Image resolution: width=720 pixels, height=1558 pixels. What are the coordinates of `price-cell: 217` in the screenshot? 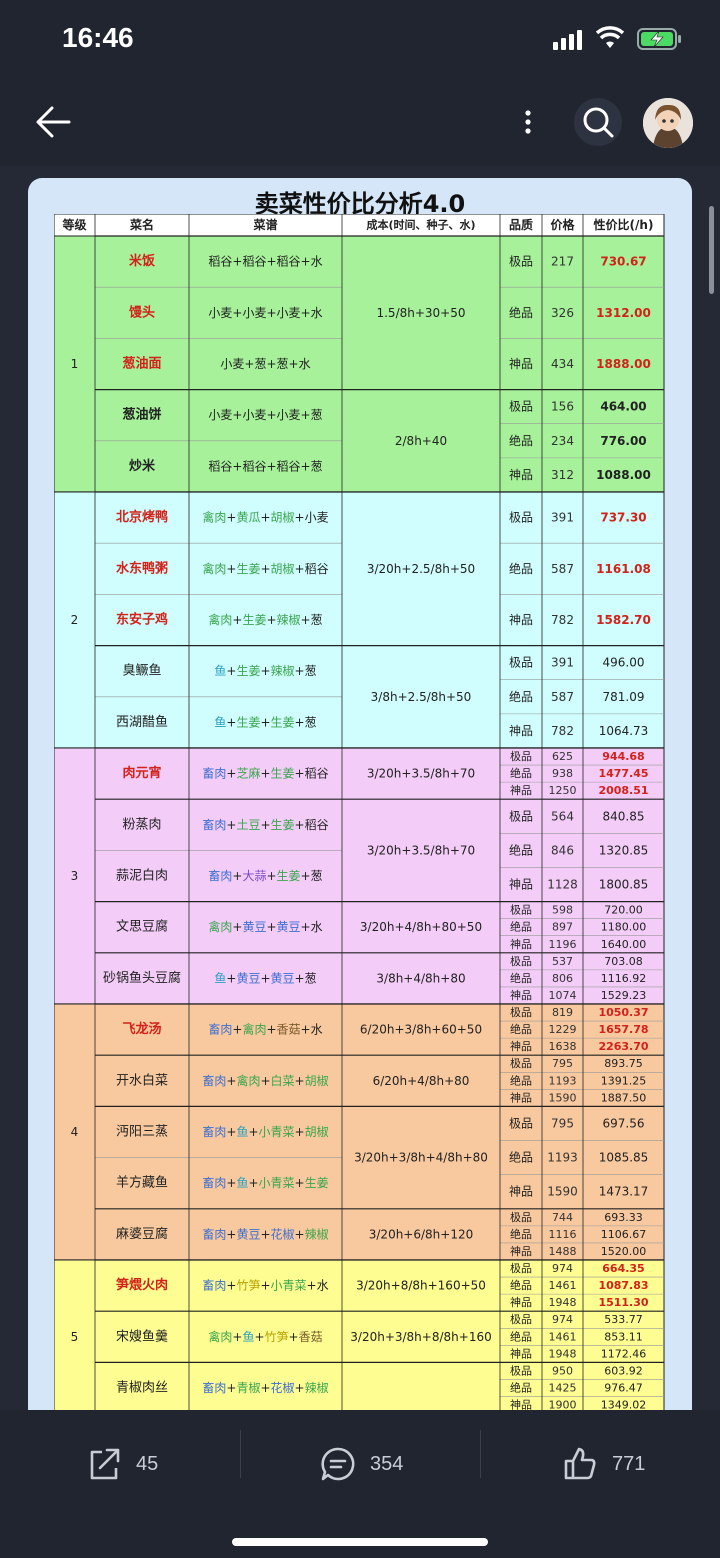 It's located at (562, 262).